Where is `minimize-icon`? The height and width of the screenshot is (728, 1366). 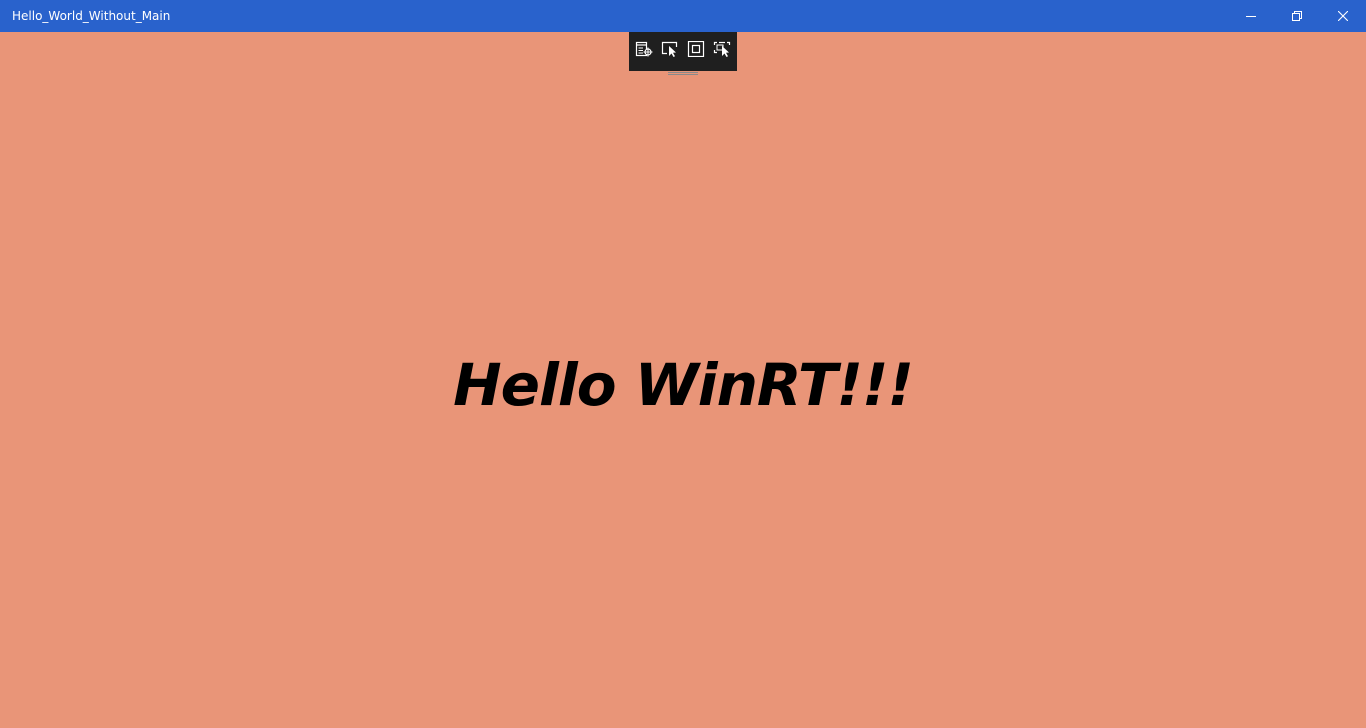
minimize-icon is located at coordinates (1251, 16).